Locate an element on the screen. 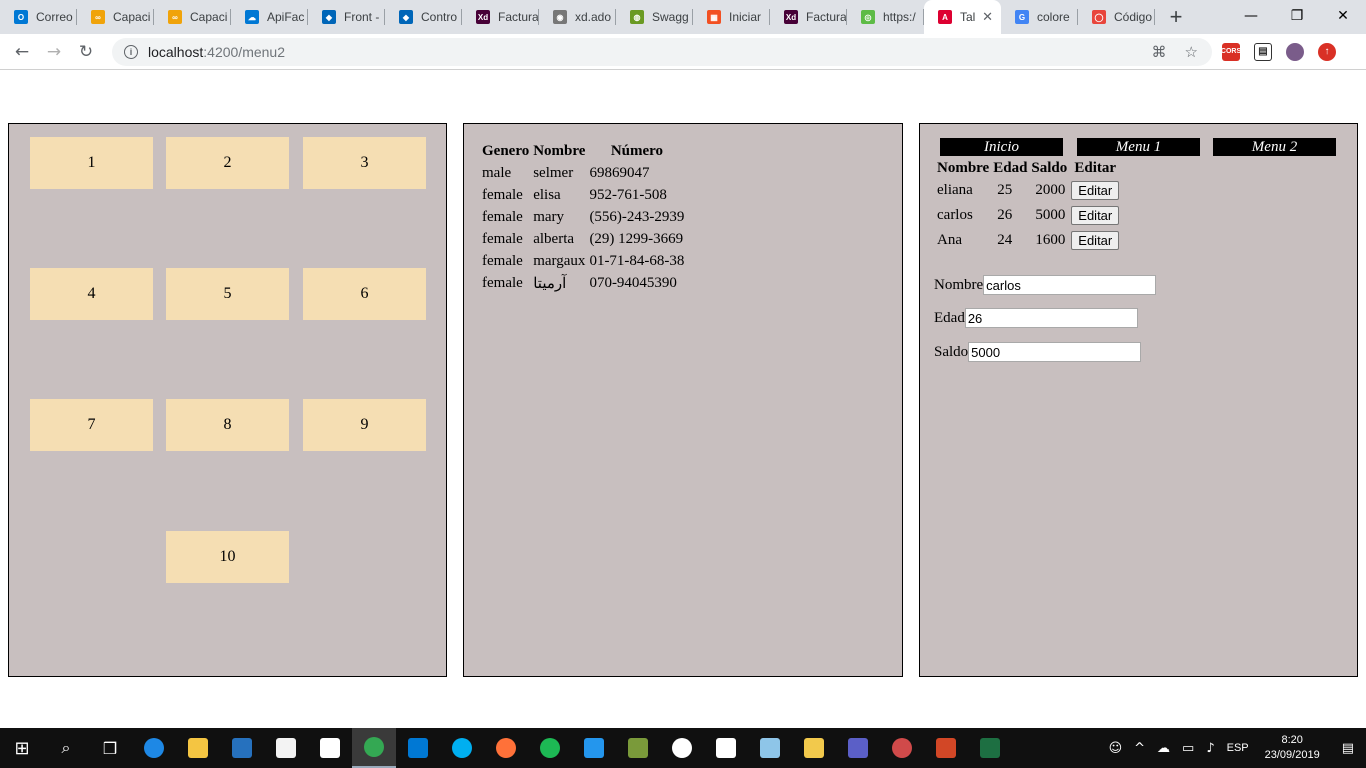 This screenshot has height=768, width=1366. forward-icon: → is located at coordinates (54, 52).